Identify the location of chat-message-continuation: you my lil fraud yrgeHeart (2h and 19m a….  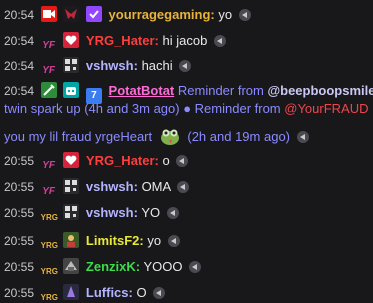
(156, 135).